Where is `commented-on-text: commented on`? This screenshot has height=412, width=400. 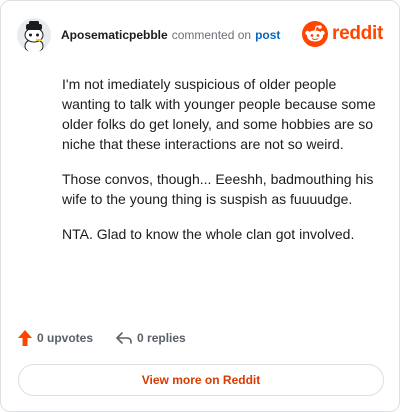
commented-on-text: commented on is located at coordinates (211, 35).